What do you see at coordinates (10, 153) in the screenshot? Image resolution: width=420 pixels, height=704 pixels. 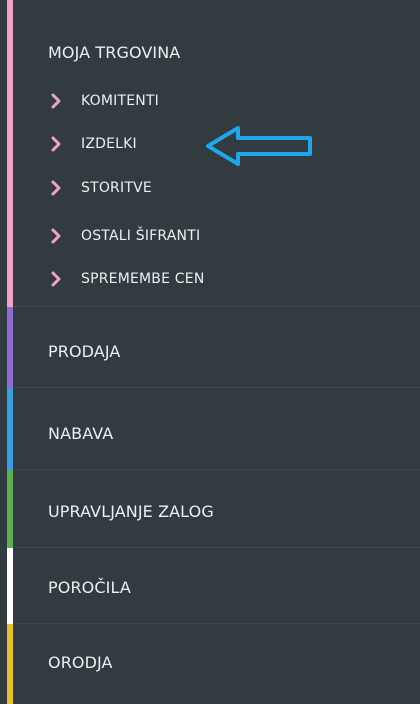 I see `accent-bar-moja-trgovina` at bounding box center [10, 153].